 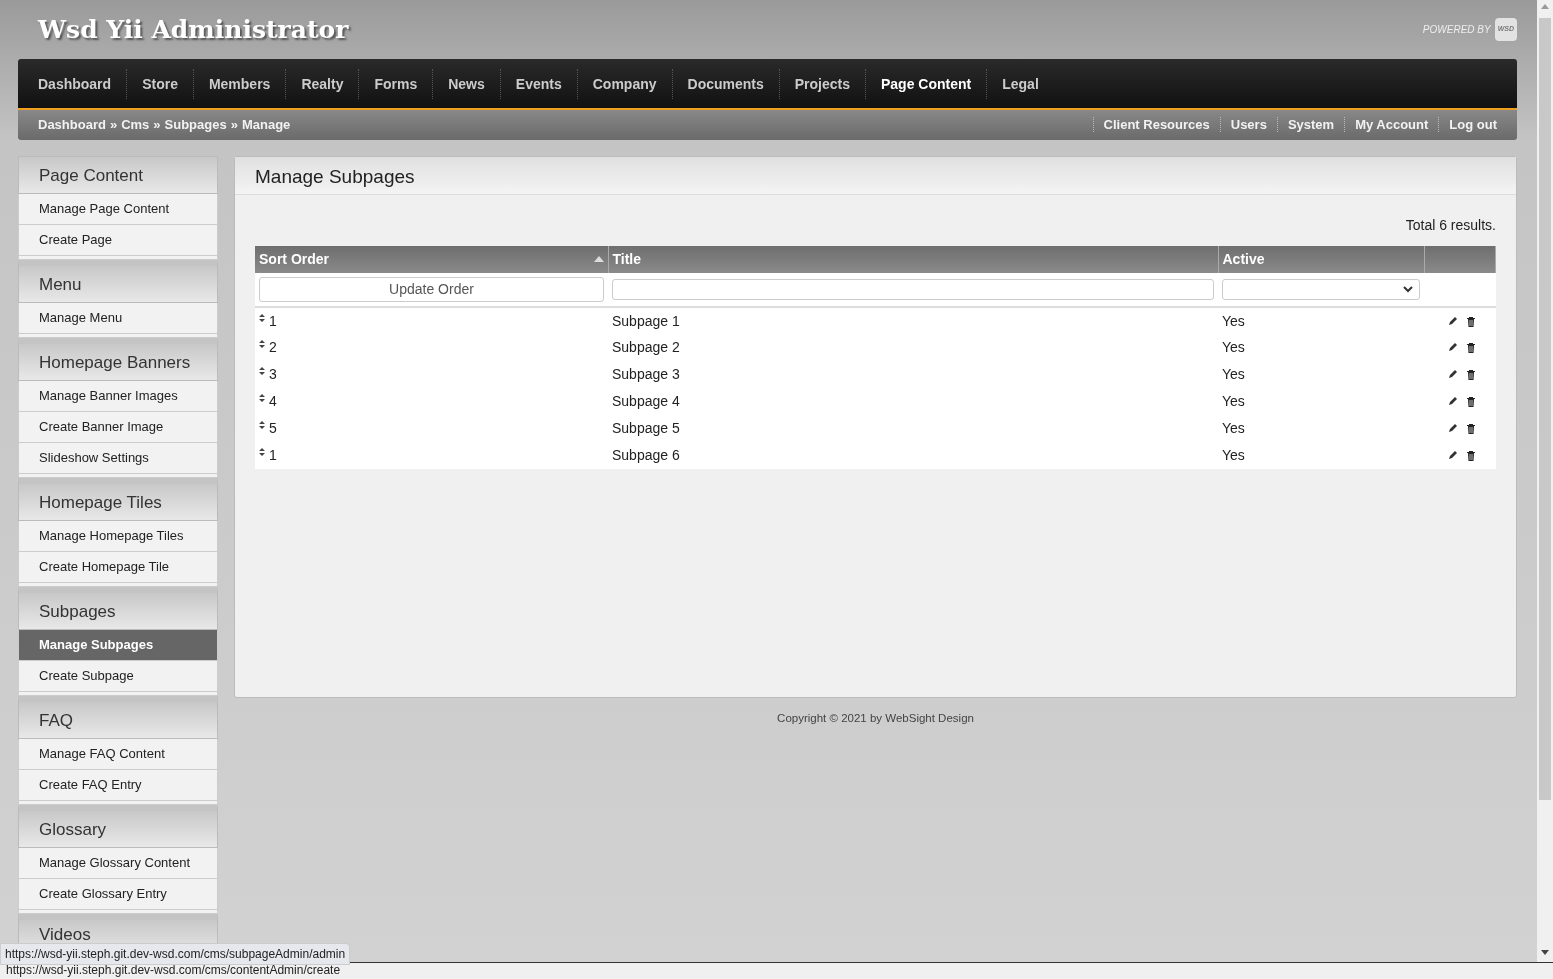 I want to click on sidebar-heading: Menu, so click(x=118, y=281).